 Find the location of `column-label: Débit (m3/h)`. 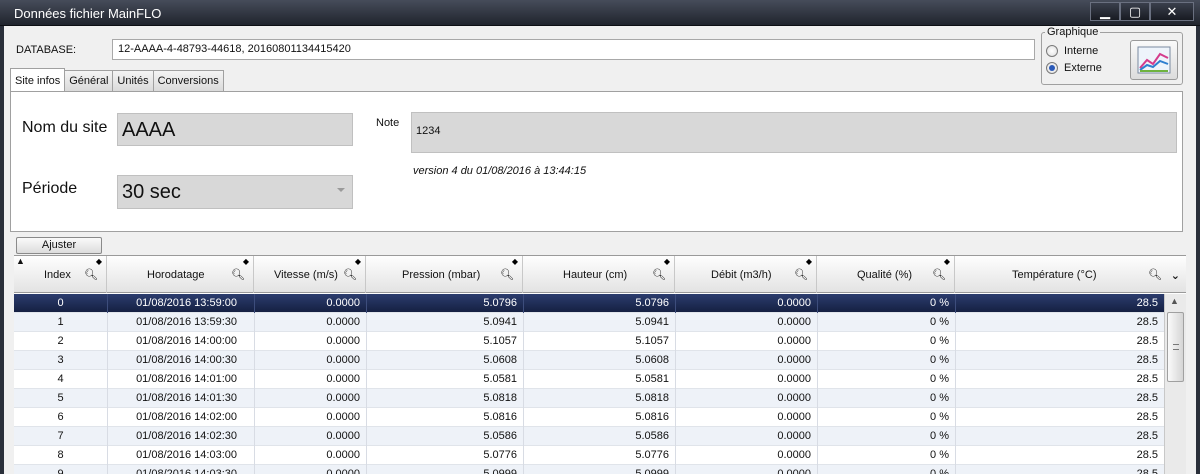

column-label: Débit (m3/h) is located at coordinates (741, 275).